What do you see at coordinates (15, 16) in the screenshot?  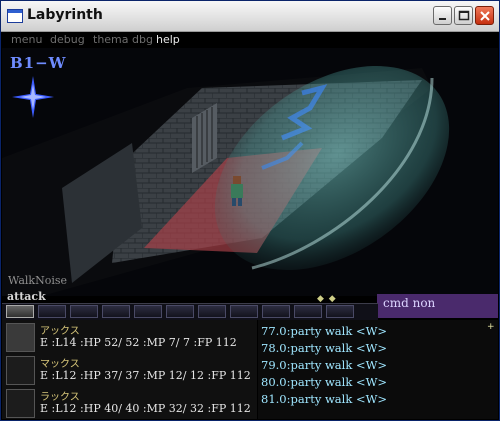 I see `app-window-icon` at bounding box center [15, 16].